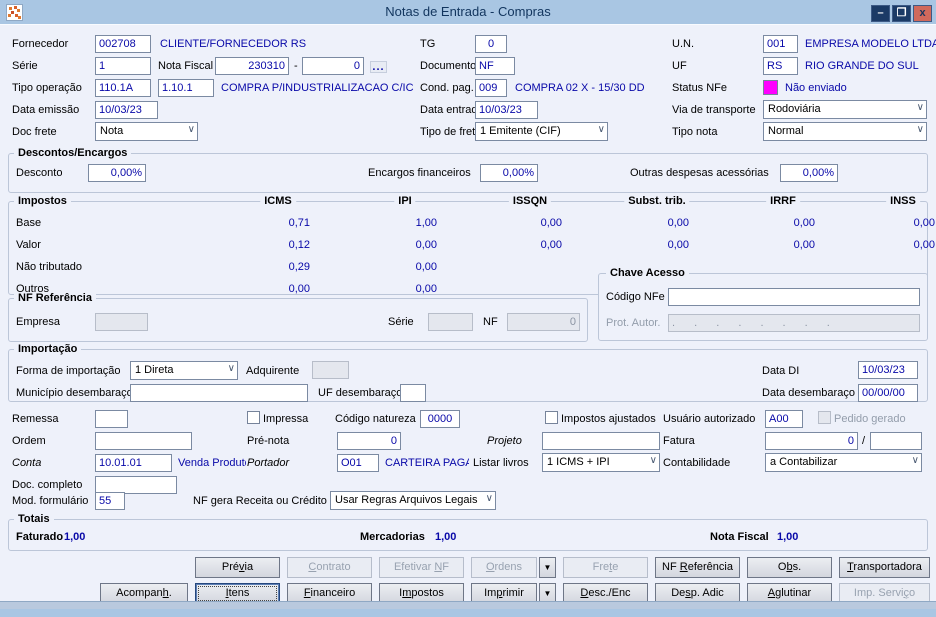  What do you see at coordinates (862, 66) in the screenshot?
I see `uf-desc: RIO GRANDE DO SUL` at bounding box center [862, 66].